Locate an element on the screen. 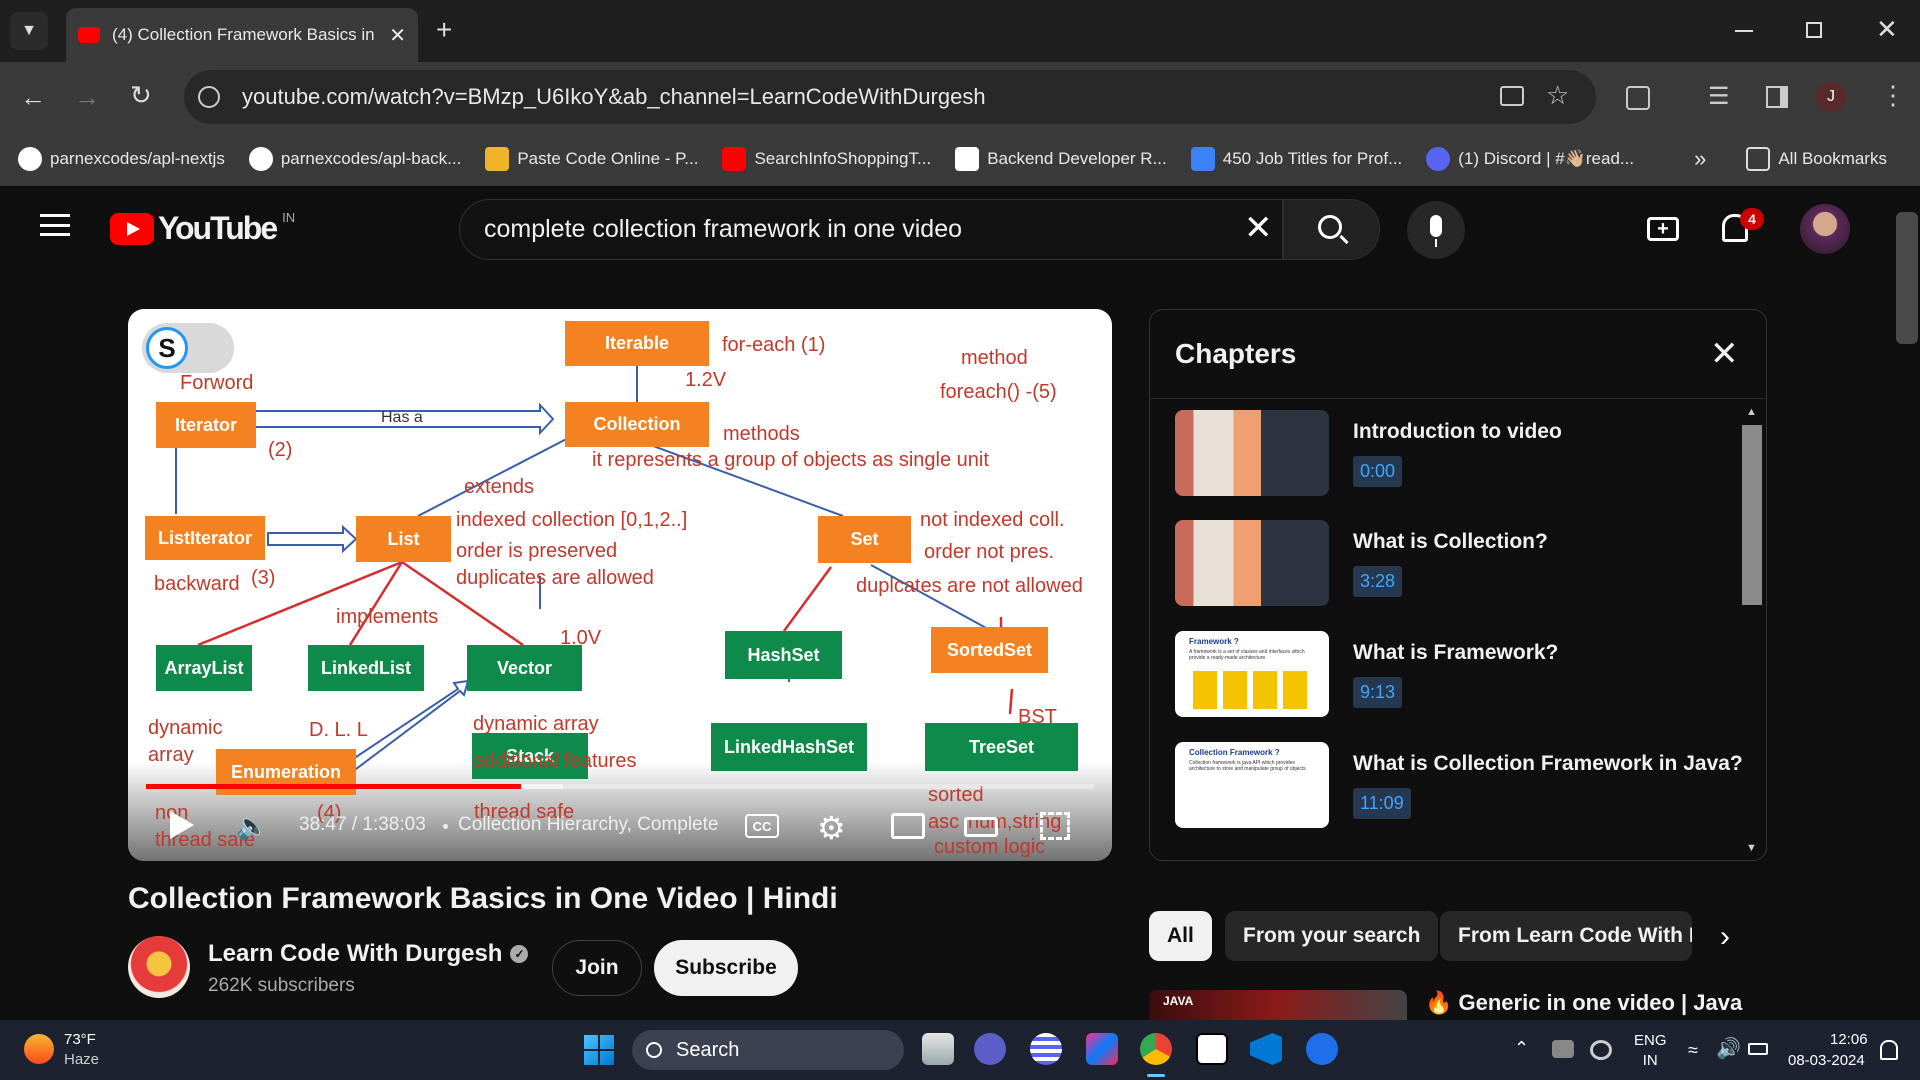 Image resolution: width=1920 pixels, height=1080 pixels. note: implements is located at coordinates (387, 617).